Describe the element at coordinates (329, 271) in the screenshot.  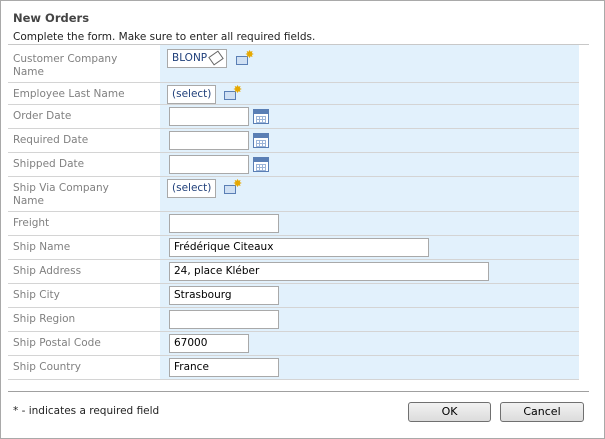
I see `ship-address-input: 24, place Kléber` at that location.